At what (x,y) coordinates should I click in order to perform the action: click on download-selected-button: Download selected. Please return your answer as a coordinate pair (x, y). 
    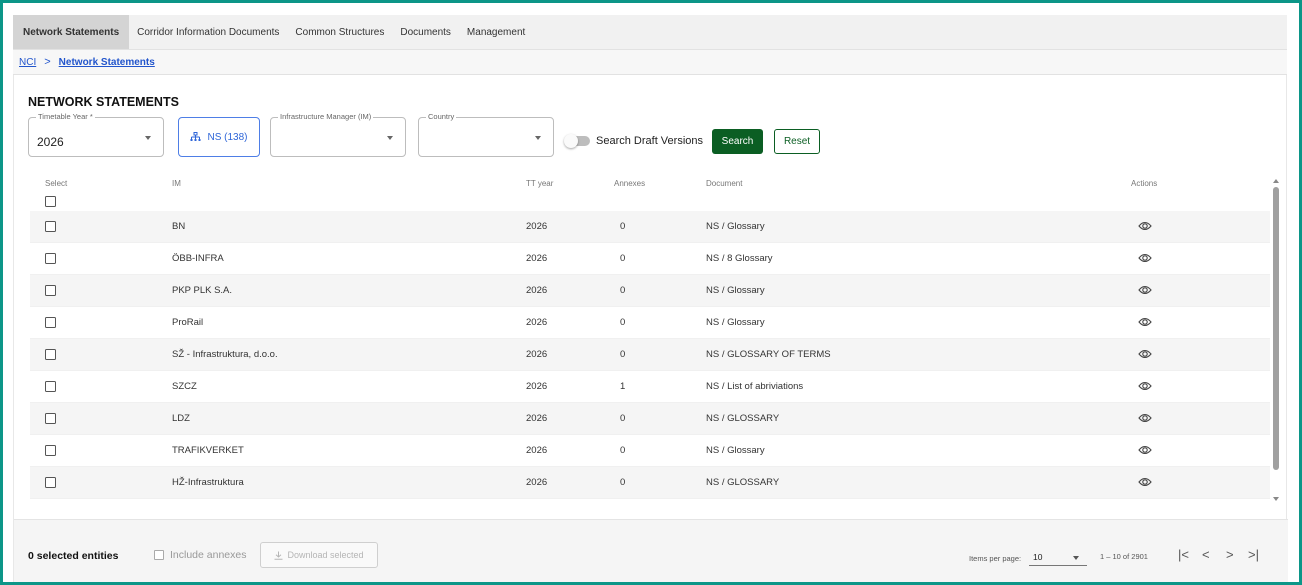
    Looking at the image, I should click on (319, 555).